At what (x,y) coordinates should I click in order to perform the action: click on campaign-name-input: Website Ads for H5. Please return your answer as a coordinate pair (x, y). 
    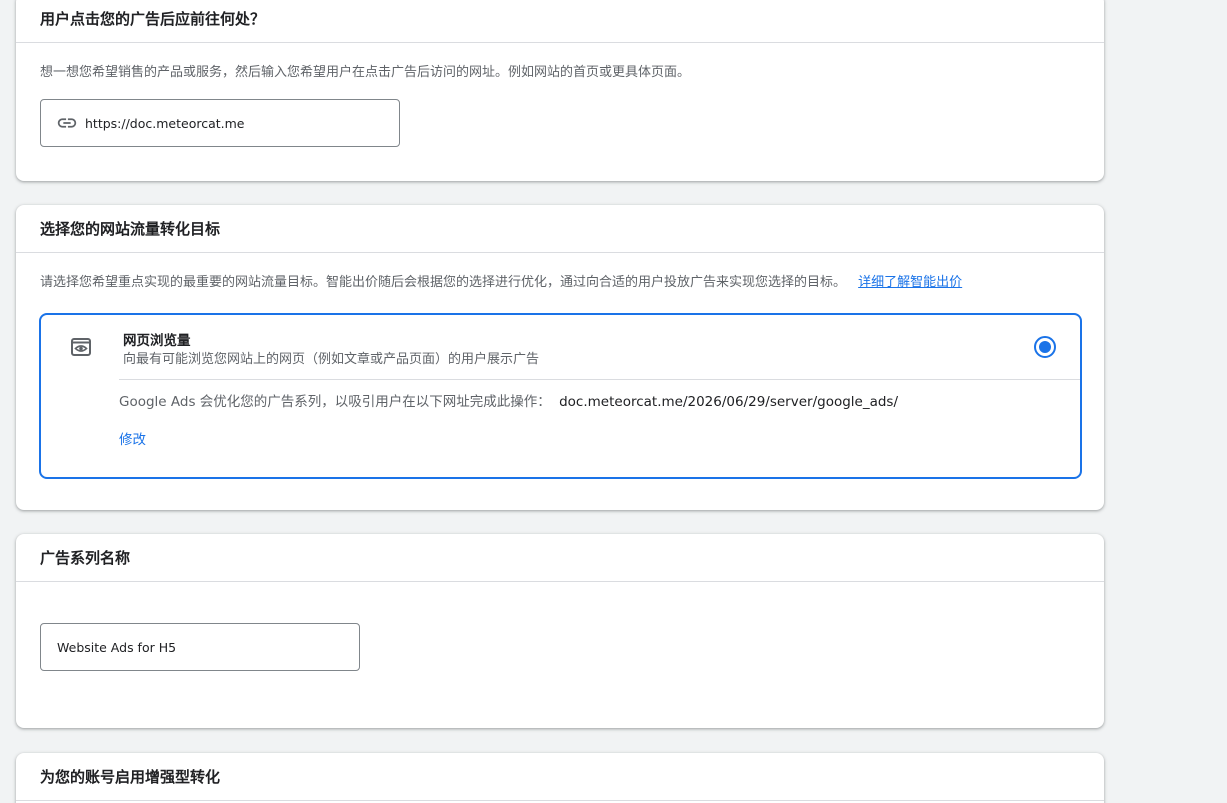
    Looking at the image, I should click on (200, 647).